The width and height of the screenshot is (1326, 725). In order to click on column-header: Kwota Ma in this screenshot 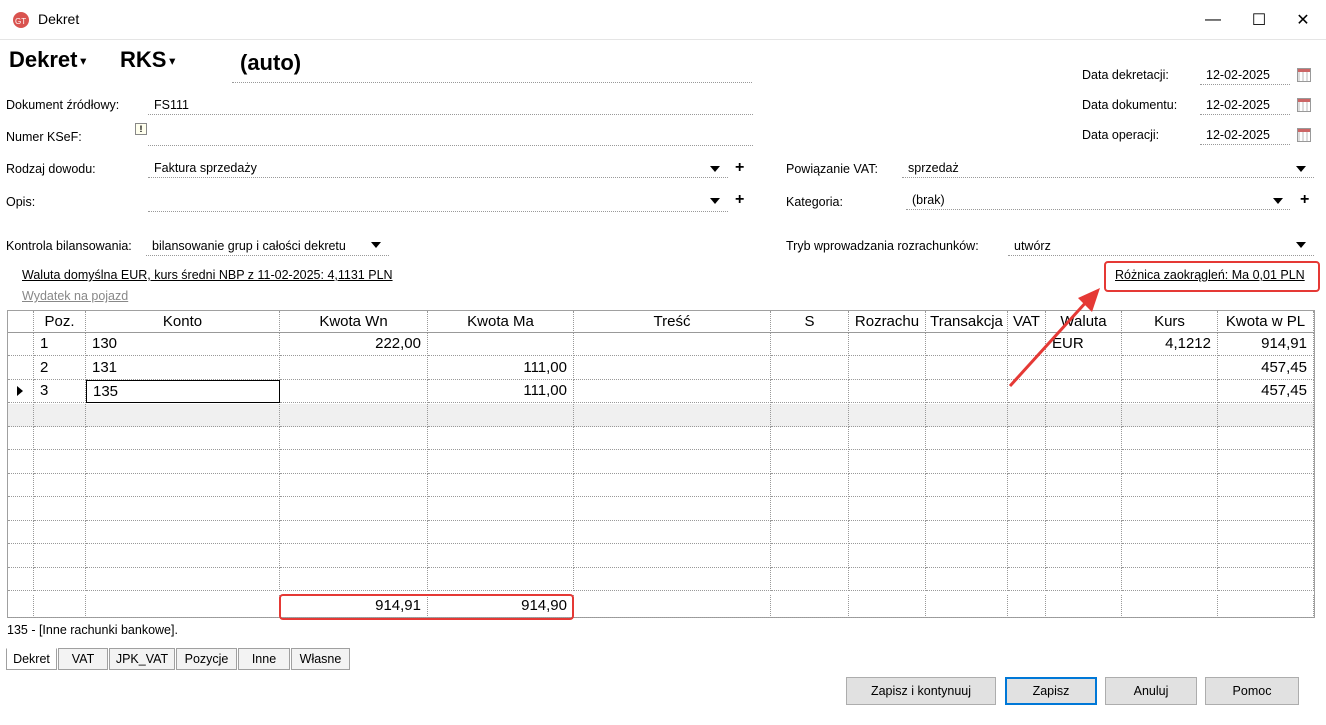, I will do `click(501, 322)`.